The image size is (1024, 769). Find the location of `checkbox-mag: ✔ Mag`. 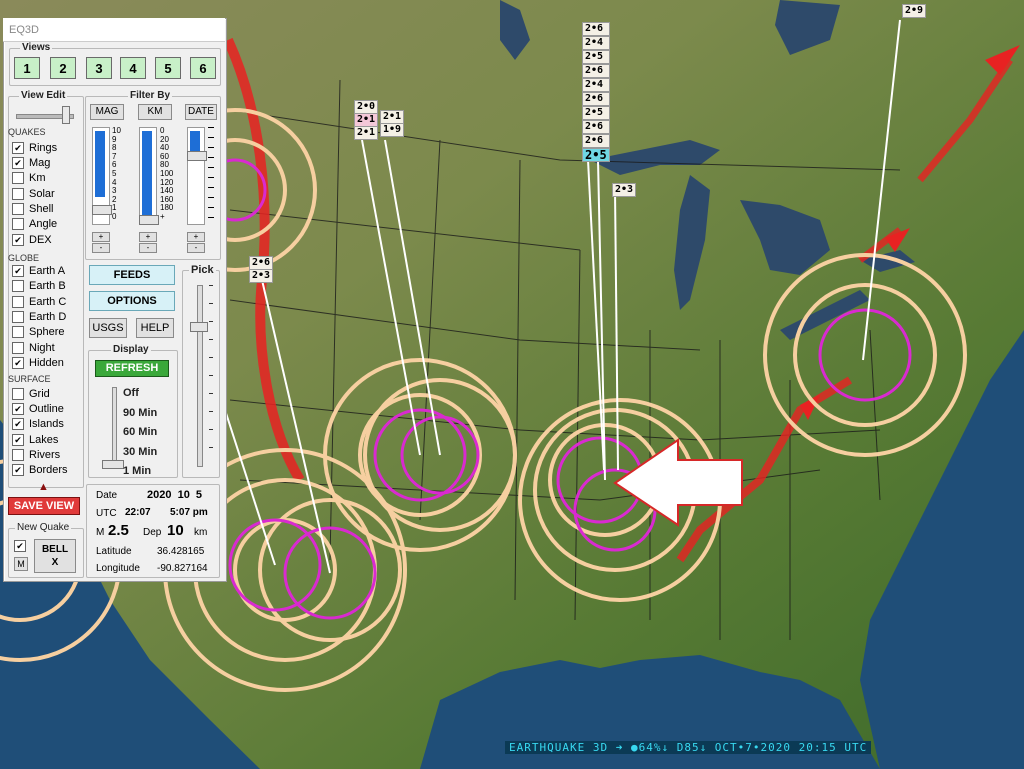

checkbox-mag: ✔ Mag is located at coordinates (31, 163).